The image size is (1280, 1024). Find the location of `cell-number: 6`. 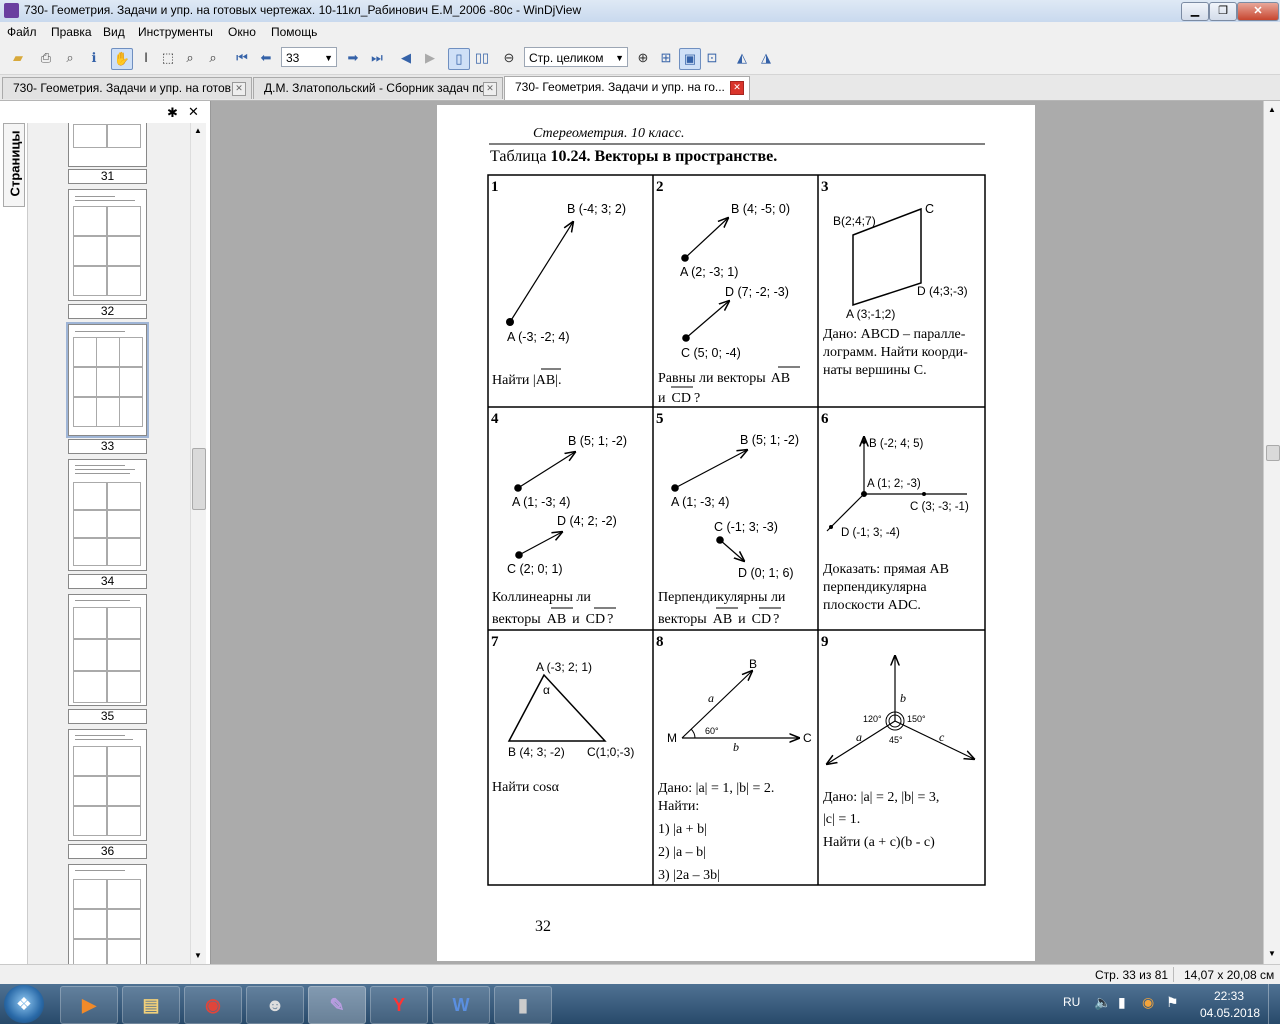

cell-number: 6 is located at coordinates (825, 419).